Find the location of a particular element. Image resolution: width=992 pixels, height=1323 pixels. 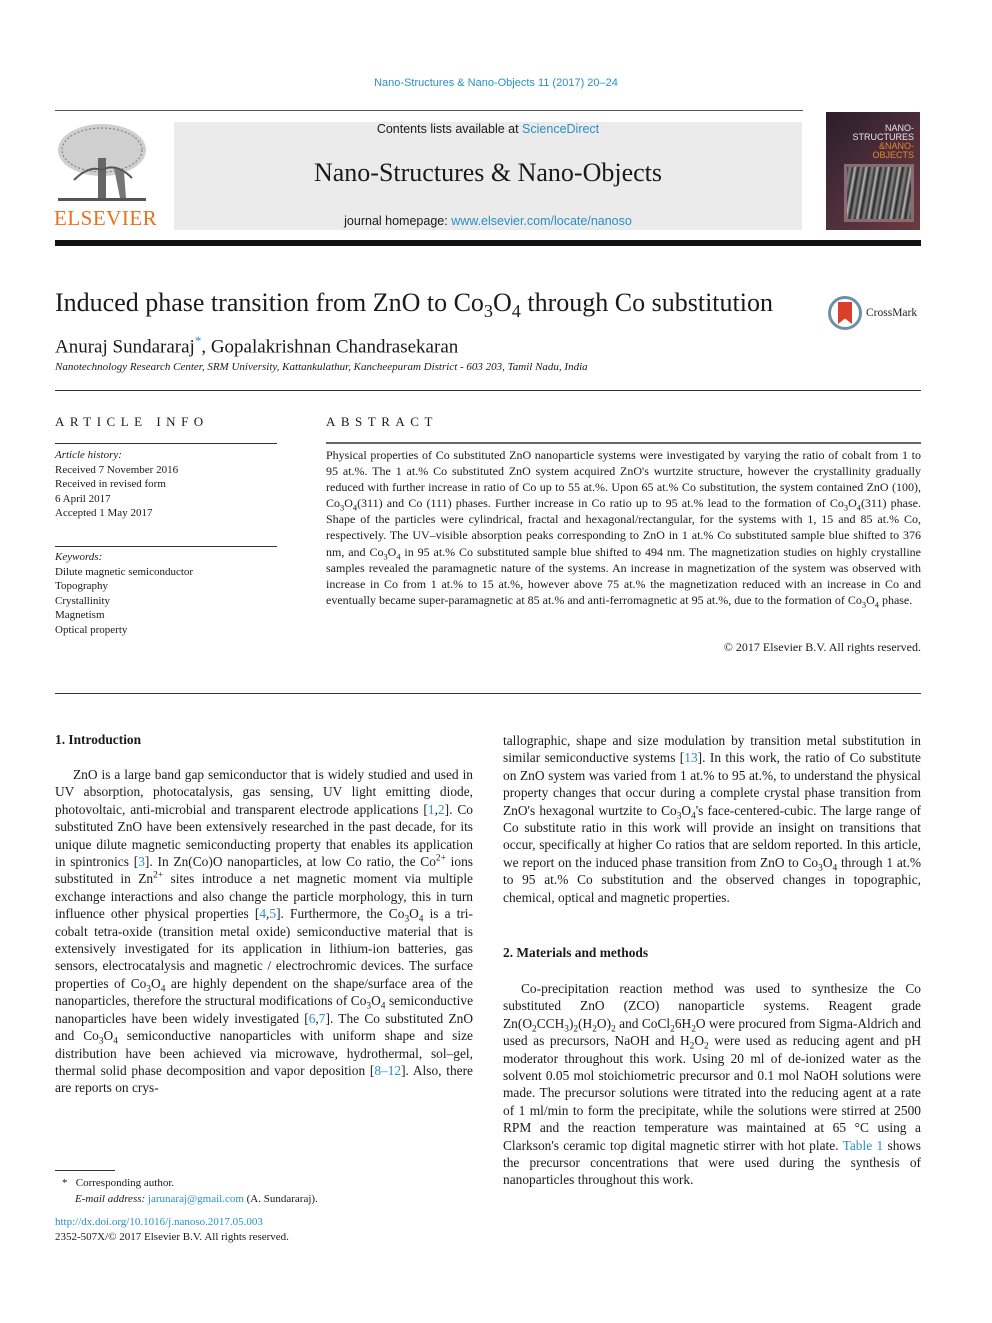

sciencedirect-link: ScienceDirect is located at coordinates (560, 129).